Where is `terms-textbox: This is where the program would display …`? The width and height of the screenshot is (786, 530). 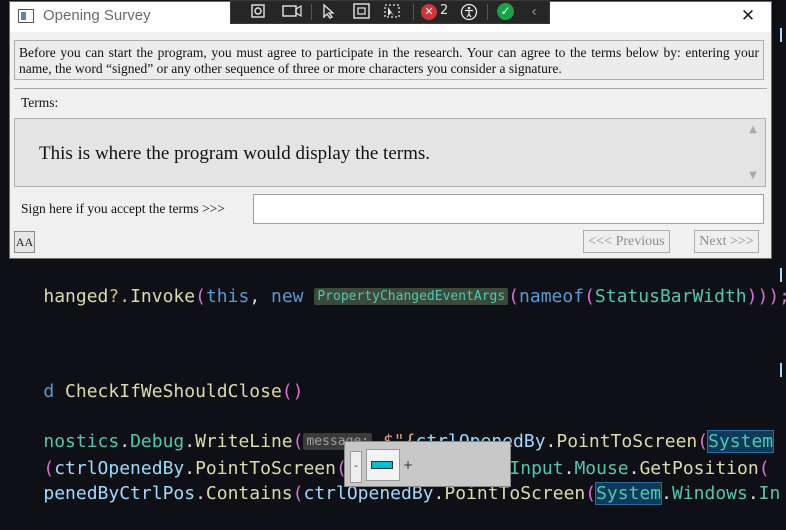 terms-textbox: This is where the program would display … is located at coordinates (390, 152).